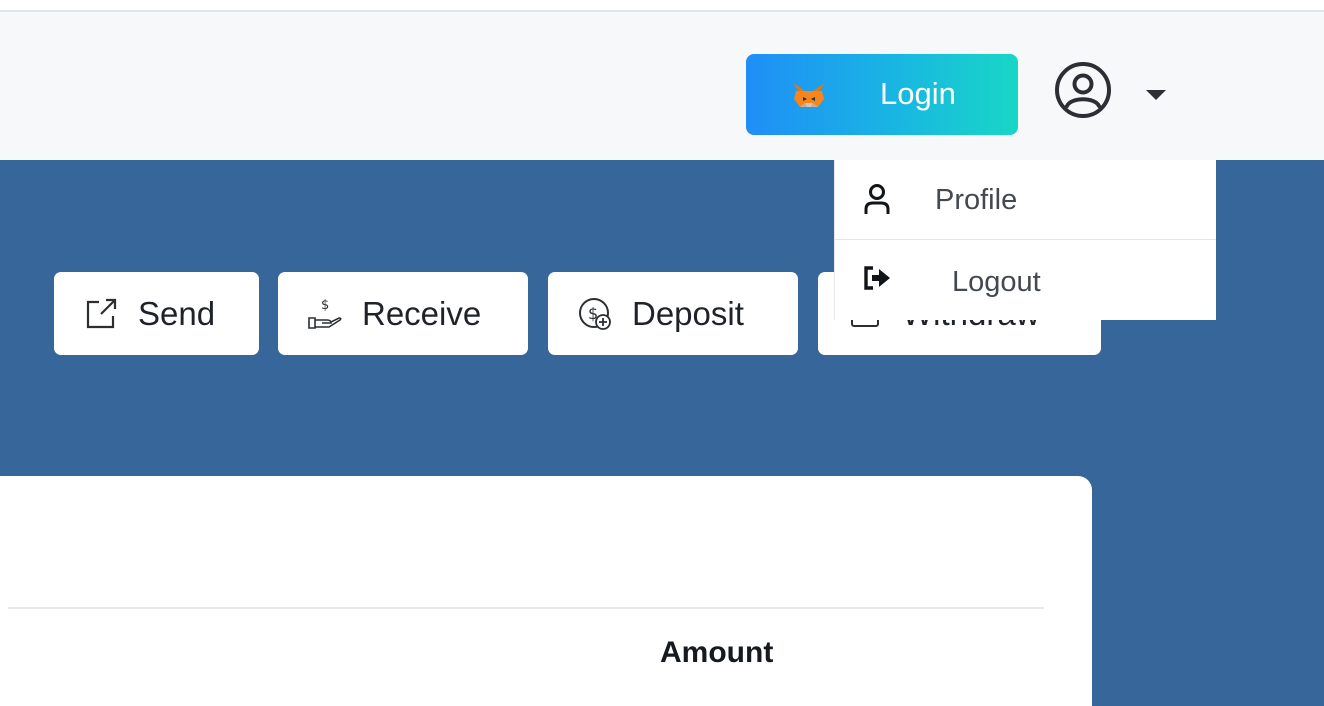 The height and width of the screenshot is (706, 1324). Describe the element at coordinates (595, 314) in the screenshot. I see `coin-plus-icon: $` at that location.